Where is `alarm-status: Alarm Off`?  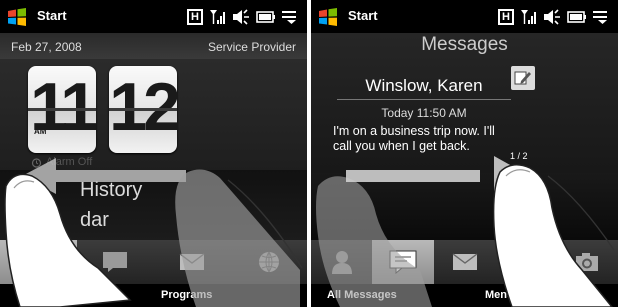
alarm-status: Alarm Off is located at coordinates (61, 162).